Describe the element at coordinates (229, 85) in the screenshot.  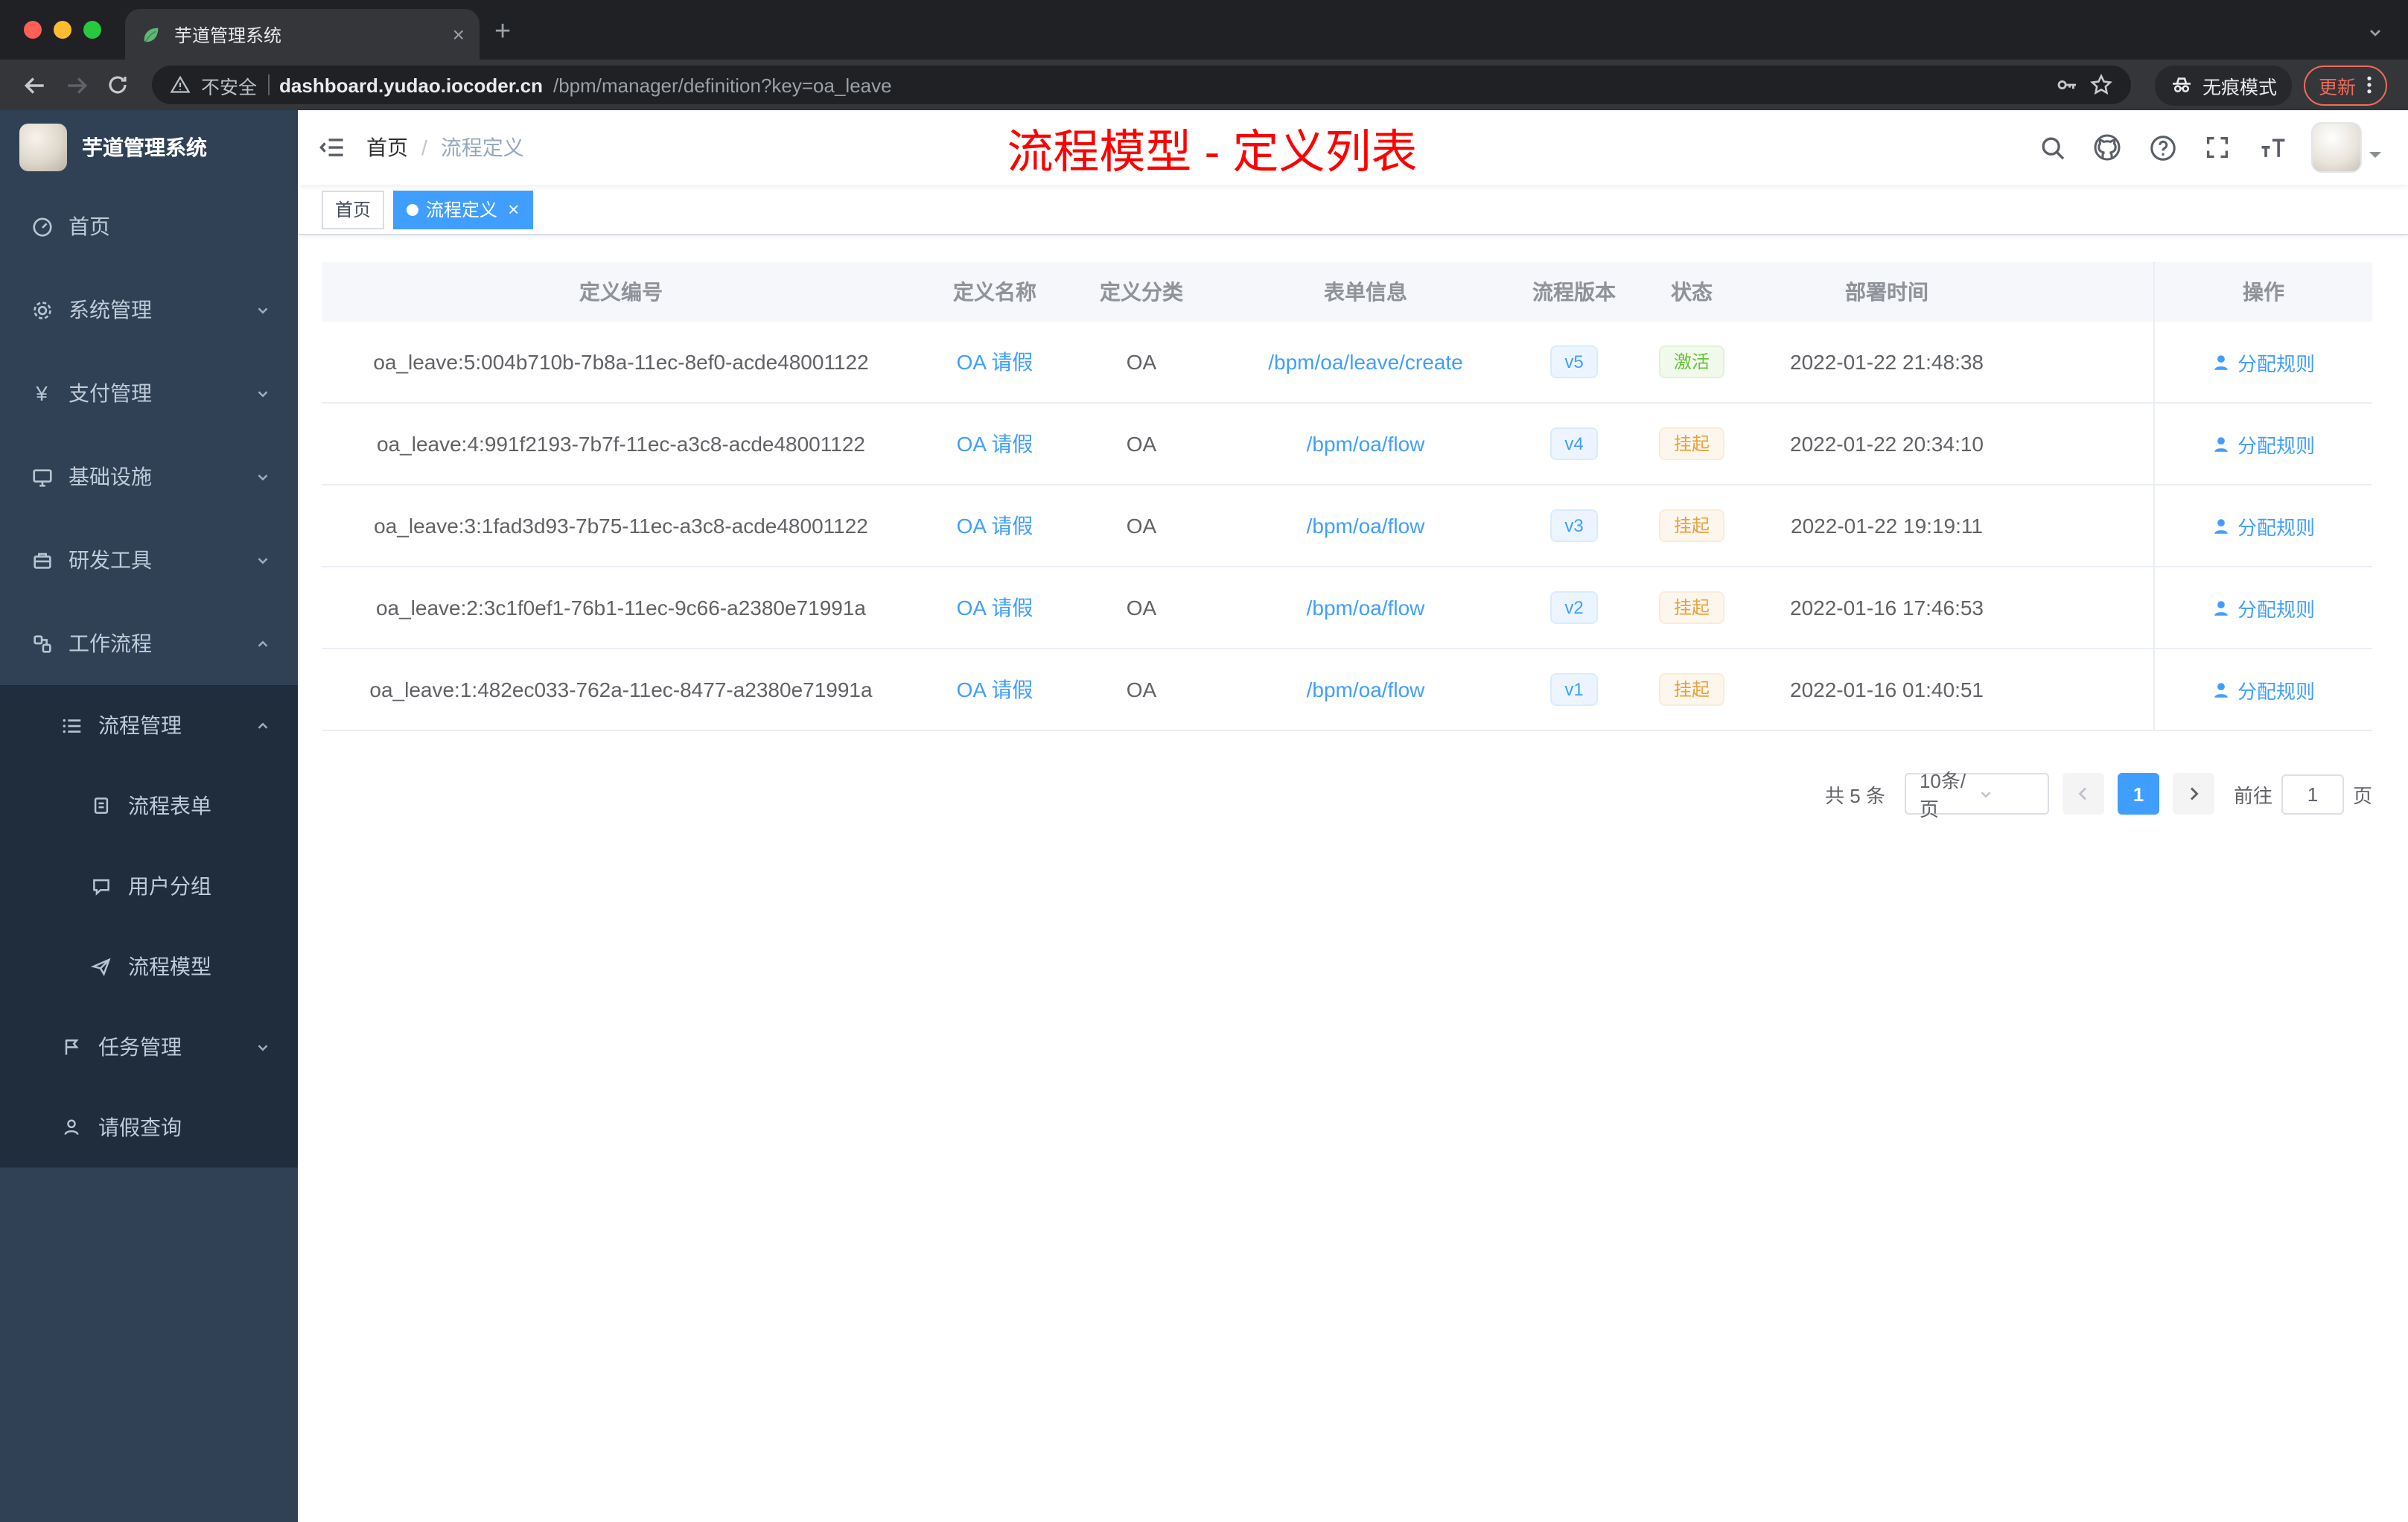
I see `security-label: 不安全` at that location.